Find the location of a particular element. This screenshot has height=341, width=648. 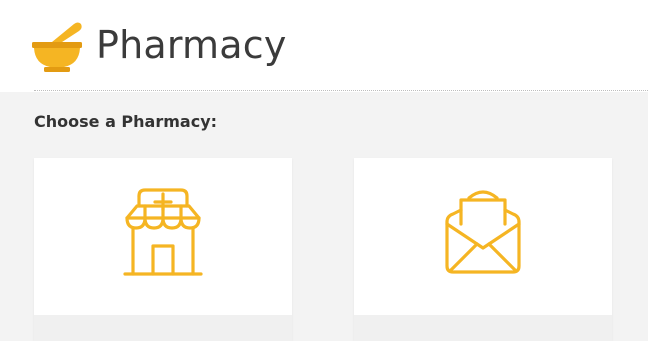

header-divider is located at coordinates (341, 90).